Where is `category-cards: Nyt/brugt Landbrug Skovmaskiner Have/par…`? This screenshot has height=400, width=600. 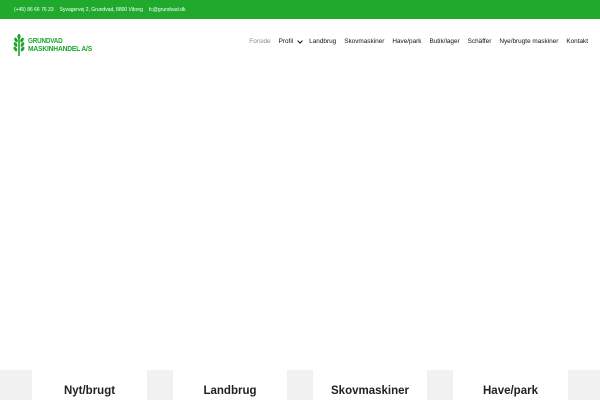
category-cards: Nyt/brugt Landbrug Skovmaskiner Have/par… is located at coordinates (300, 385).